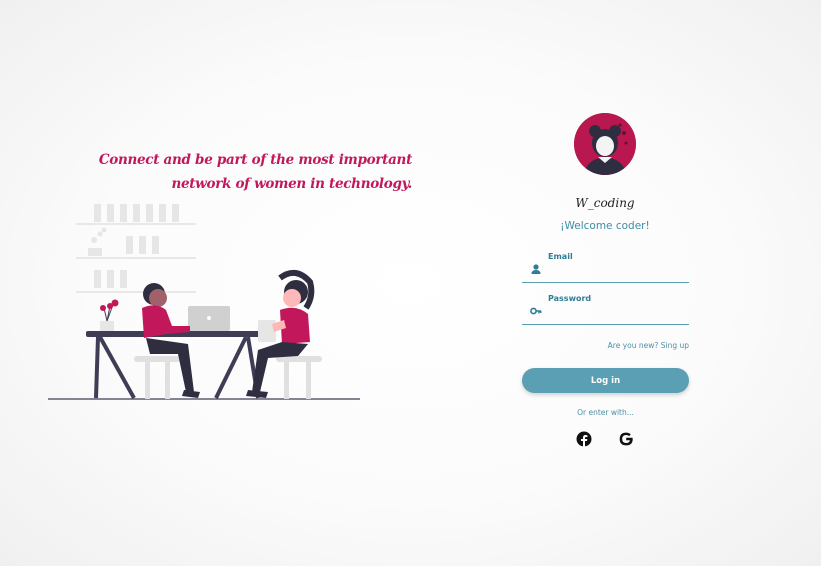 This screenshot has height=566, width=821. Describe the element at coordinates (605, 203) in the screenshot. I see `brand-name: W_coding` at that location.